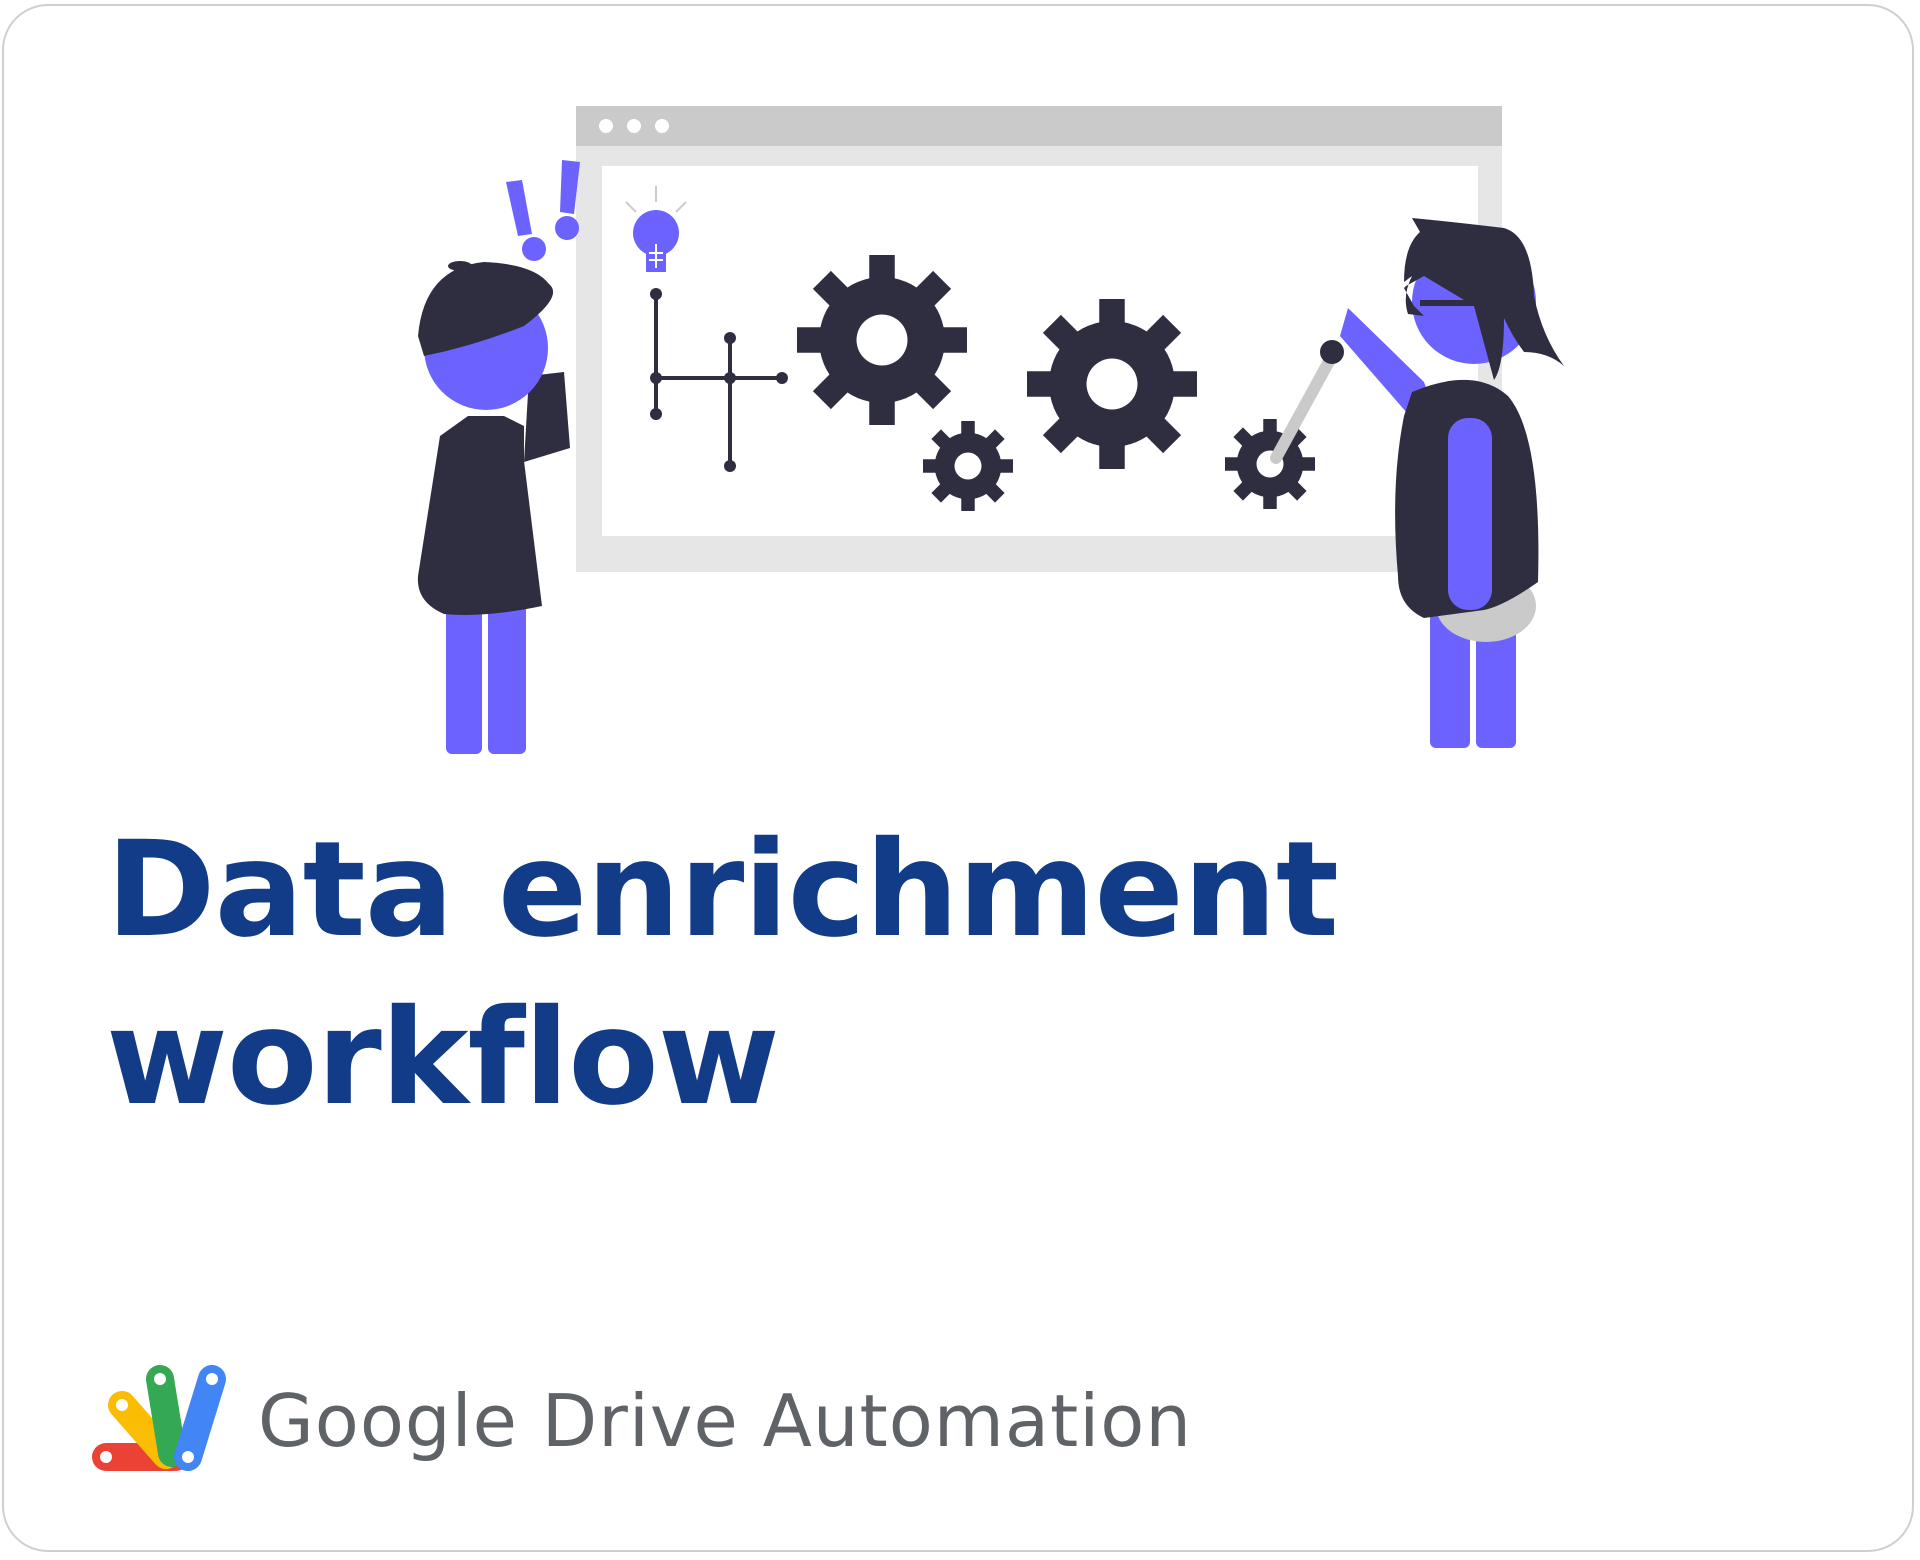  I want to click on brand-name: Google Drive Automation, so click(725, 1421).